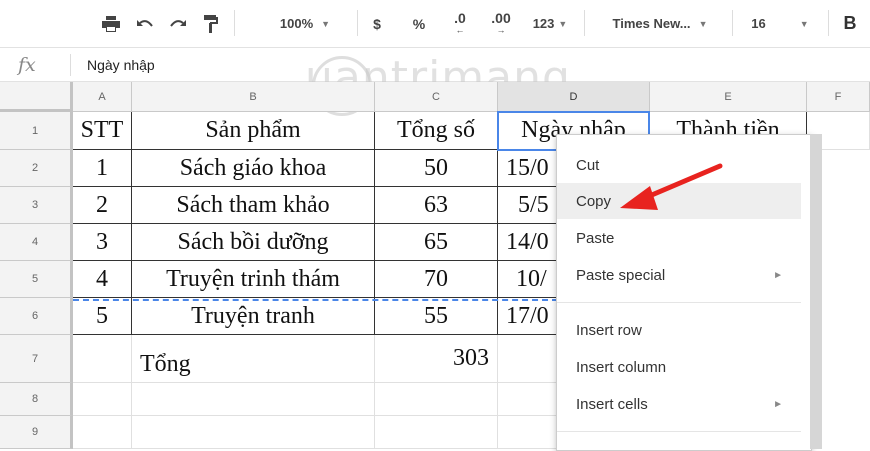 Image resolution: width=870 pixels, height=451 pixels. I want to click on number-format-label: 123, so click(543, 23).